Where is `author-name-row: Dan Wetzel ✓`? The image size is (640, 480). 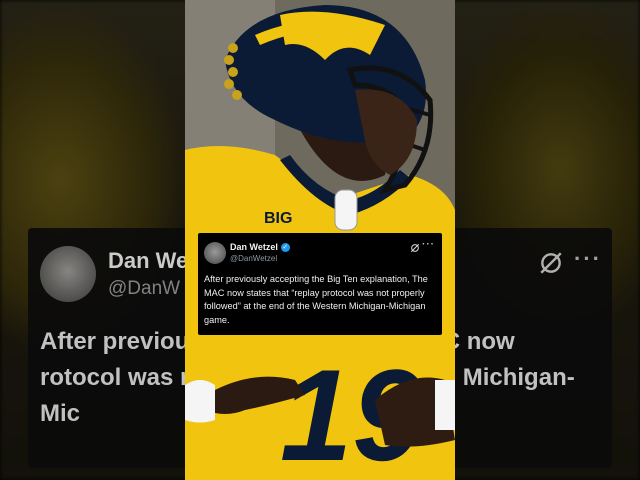
author-name-row: Dan Wetzel ✓ is located at coordinates (260, 247).